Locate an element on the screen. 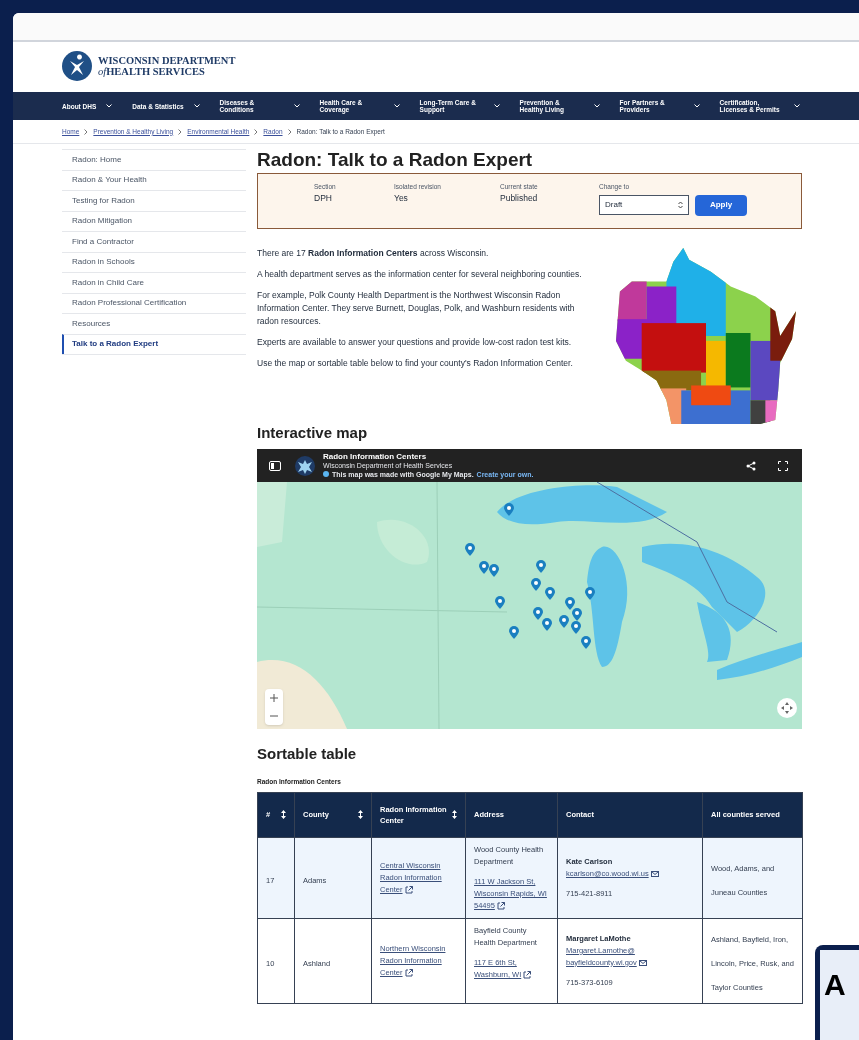 The height and width of the screenshot is (1040, 859). zoom-in-icon is located at coordinates (274, 698).